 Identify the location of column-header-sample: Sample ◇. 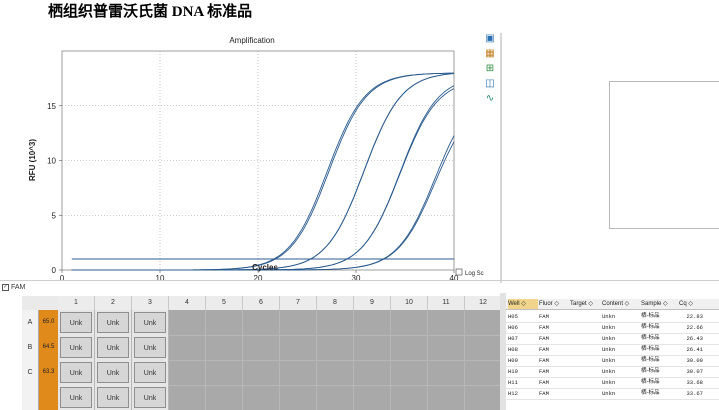
(659, 304).